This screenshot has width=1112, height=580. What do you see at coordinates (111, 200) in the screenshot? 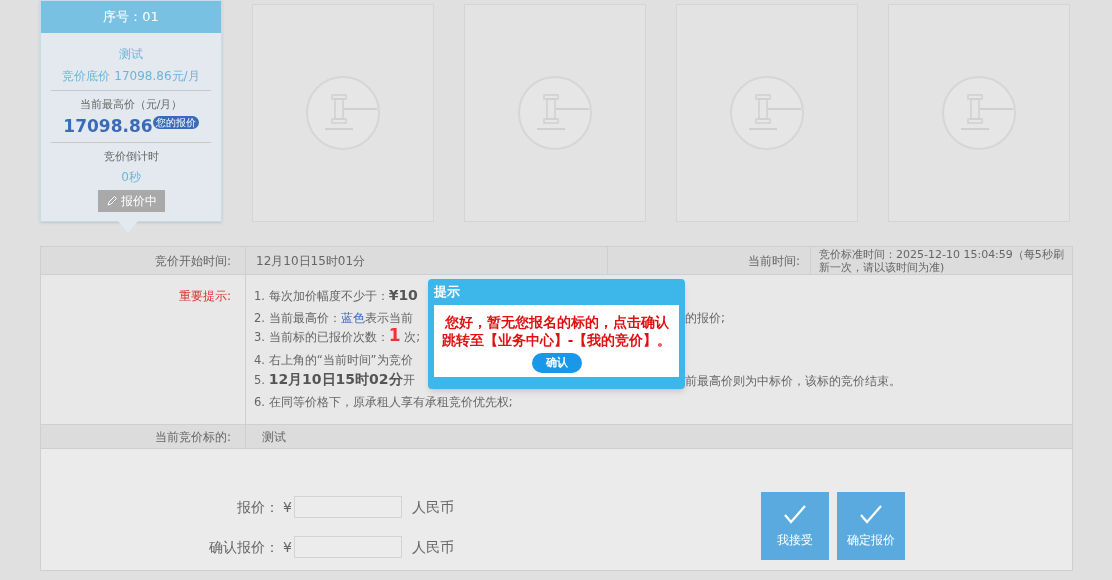
I see `pencil-icon` at bounding box center [111, 200].